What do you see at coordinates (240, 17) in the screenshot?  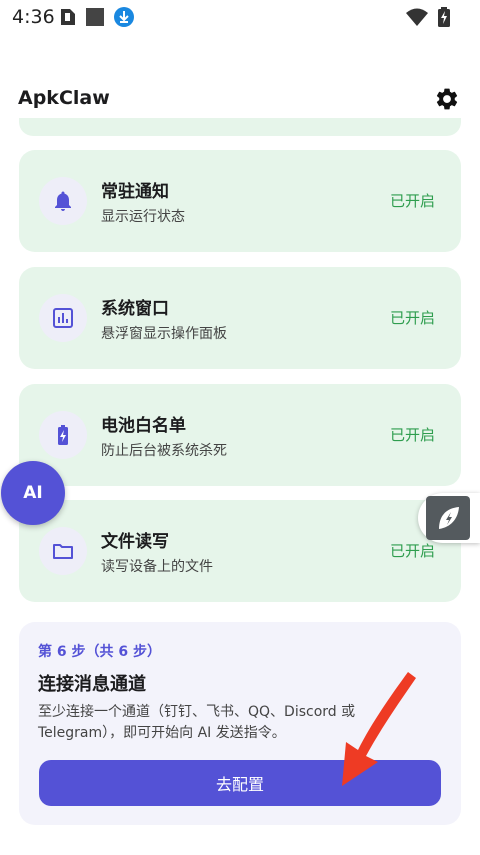 I see `status-bar: 4:36` at bounding box center [240, 17].